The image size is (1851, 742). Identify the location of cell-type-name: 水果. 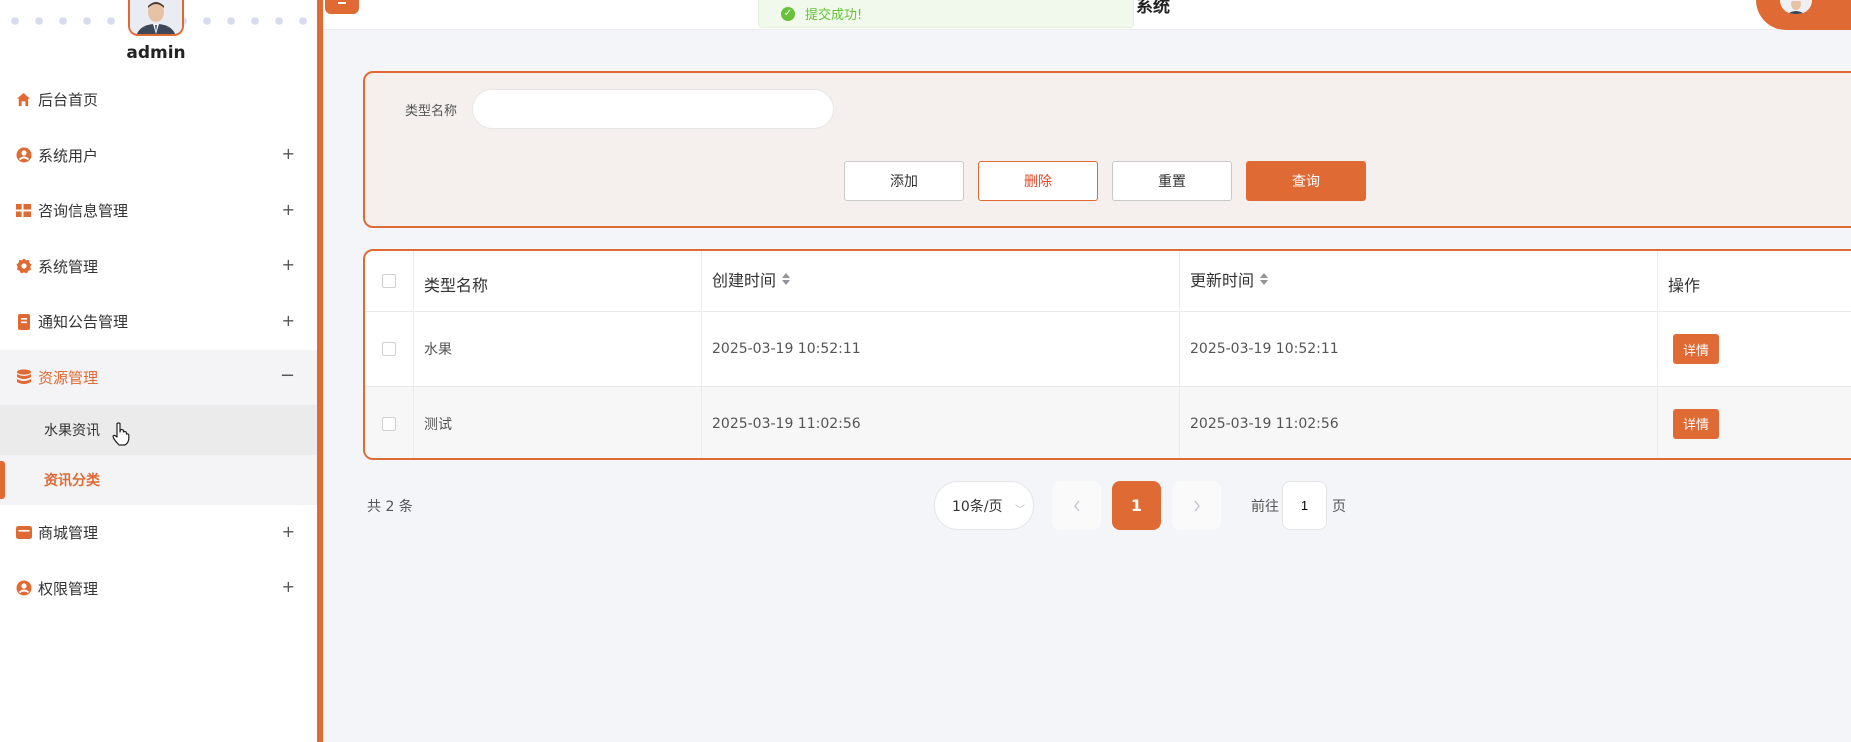
(558, 349).